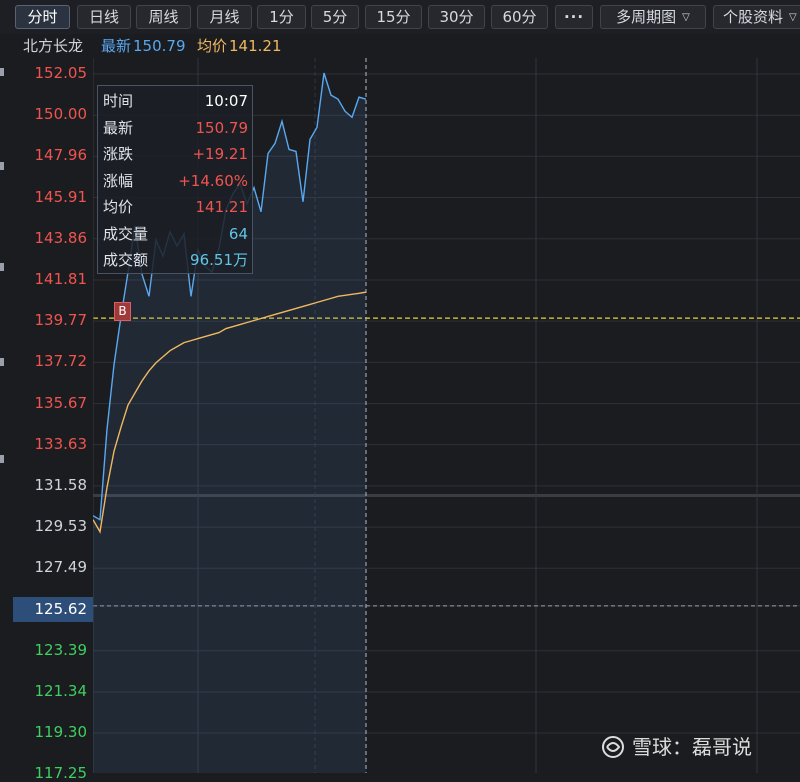 Image resolution: width=800 pixels, height=782 pixels. Describe the element at coordinates (175, 234) in the screenshot. I see `tooltip-row: 成交量 64` at that location.